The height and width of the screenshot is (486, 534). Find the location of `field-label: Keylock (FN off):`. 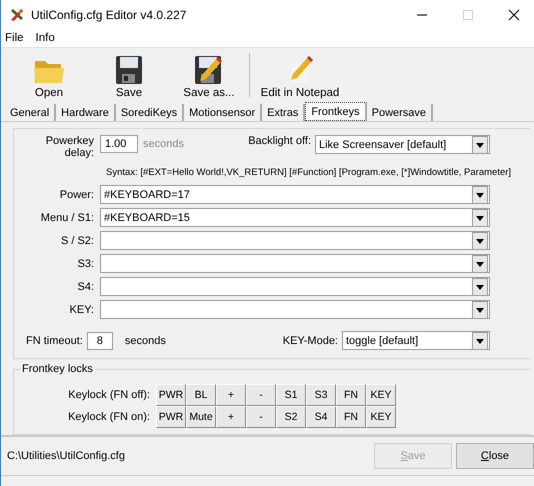

field-label: Keylock (FN off): is located at coordinates (108, 395).